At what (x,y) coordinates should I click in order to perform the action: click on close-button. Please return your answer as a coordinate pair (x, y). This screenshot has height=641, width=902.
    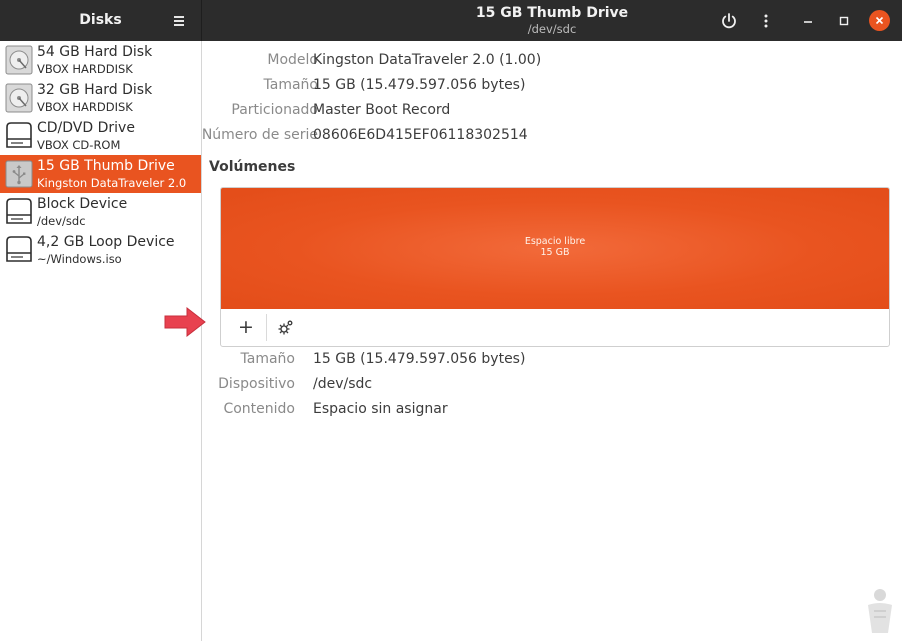
    Looking at the image, I should click on (879, 20).